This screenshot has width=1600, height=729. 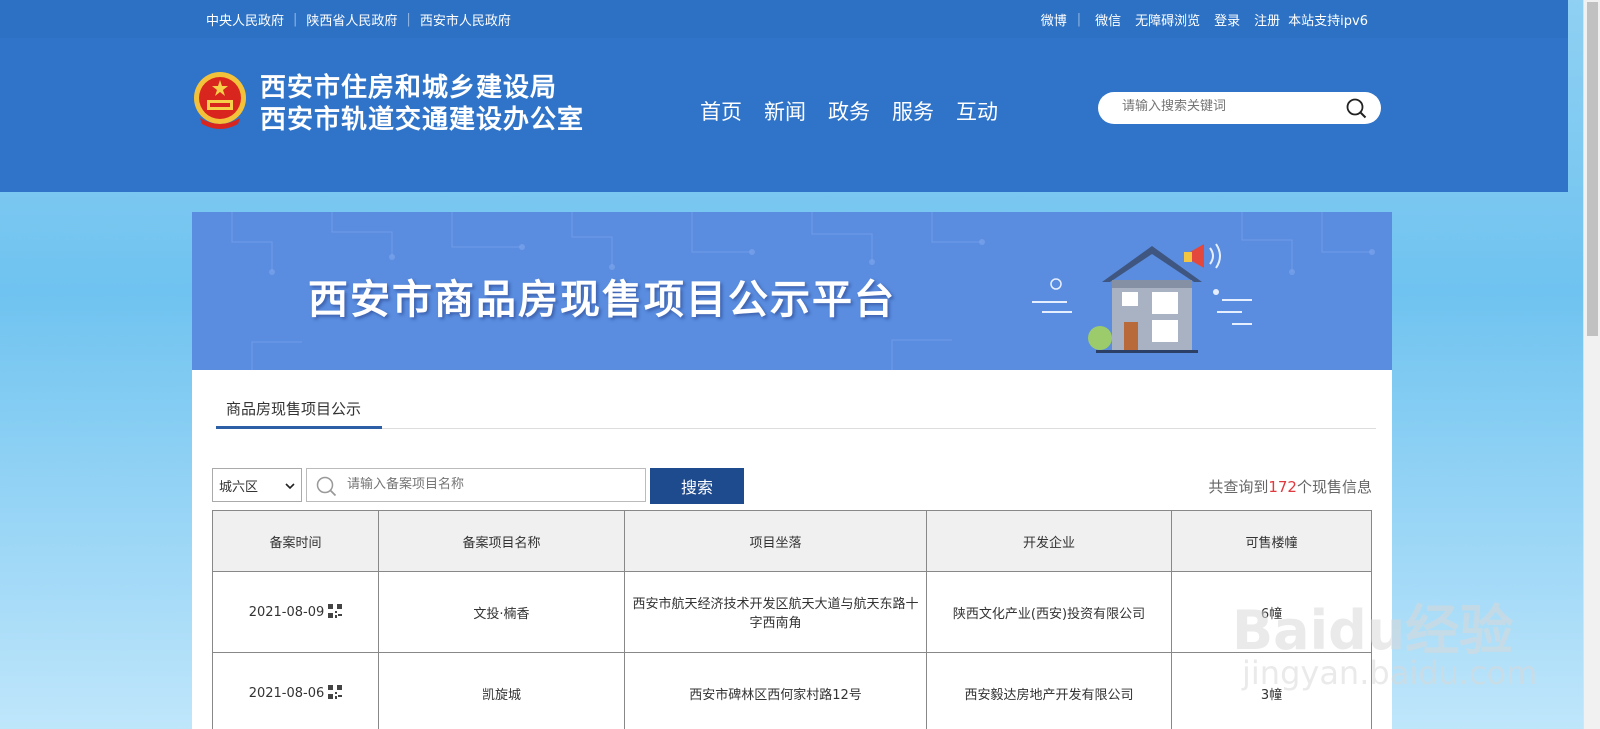 I want to click on baidu-watermark: Baidu经验 jingyan.baidu.com, so click(x=1392, y=626).